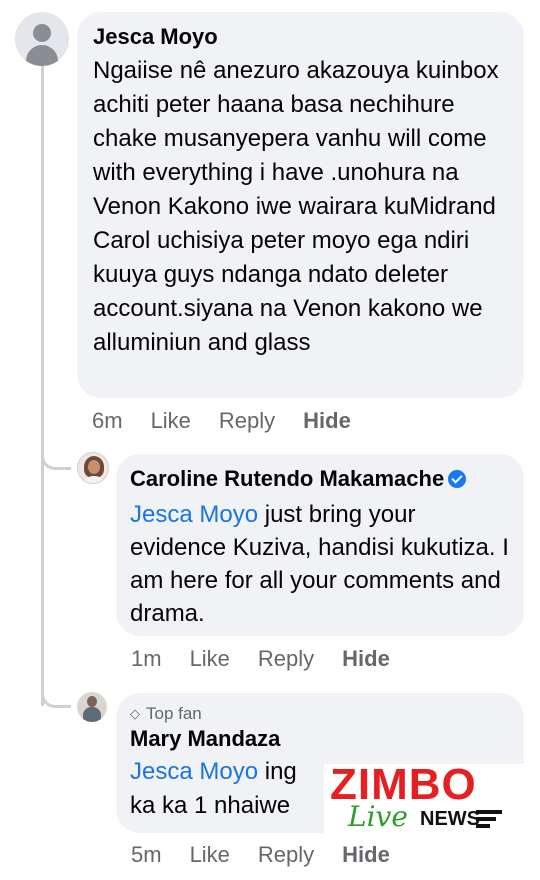 The width and height of the screenshot is (540, 880). Describe the element at coordinates (489, 820) in the screenshot. I see `logo-bars-icon` at that location.